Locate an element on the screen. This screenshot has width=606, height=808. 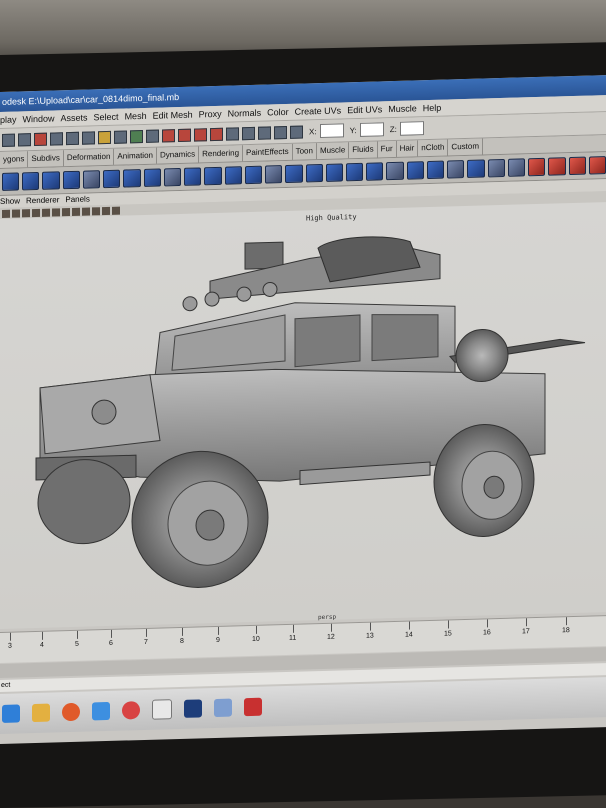
menu-item: Edit UVs is located at coordinates (364, 109).